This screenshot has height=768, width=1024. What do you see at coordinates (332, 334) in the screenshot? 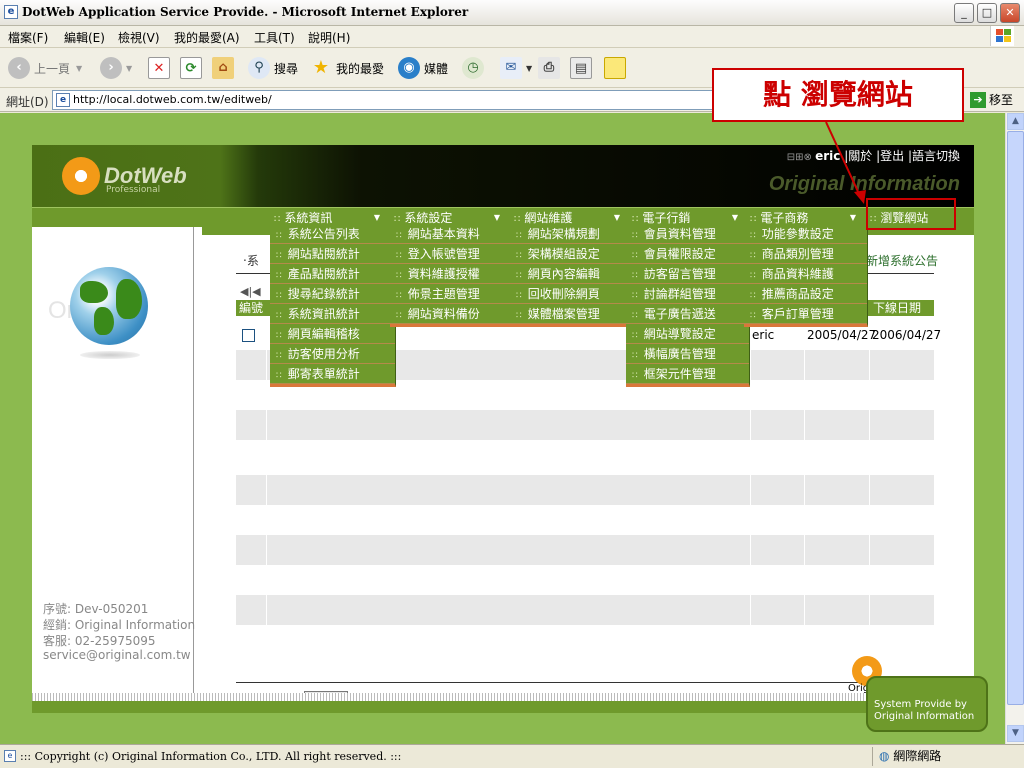
I see `menu-item: ∷ 網頁編輯稽核` at bounding box center [332, 334].